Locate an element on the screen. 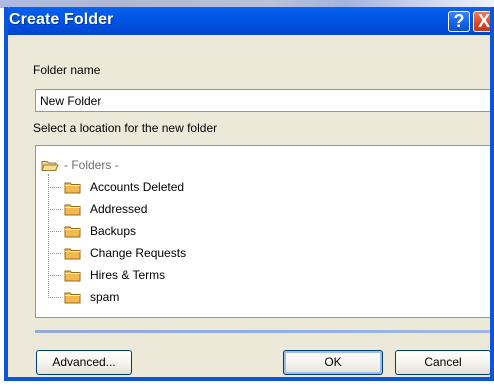  location-label: Select a location for the new folder is located at coordinates (125, 128).